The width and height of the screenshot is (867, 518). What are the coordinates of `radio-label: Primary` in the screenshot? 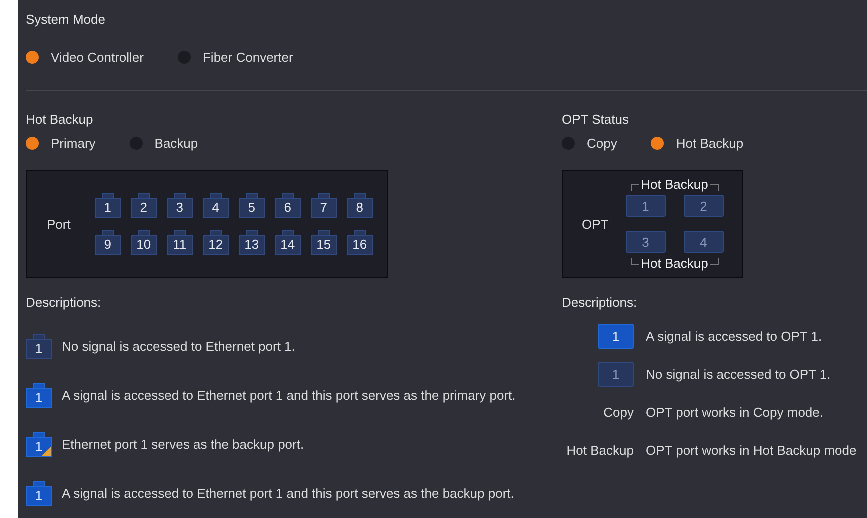 It's located at (73, 143).